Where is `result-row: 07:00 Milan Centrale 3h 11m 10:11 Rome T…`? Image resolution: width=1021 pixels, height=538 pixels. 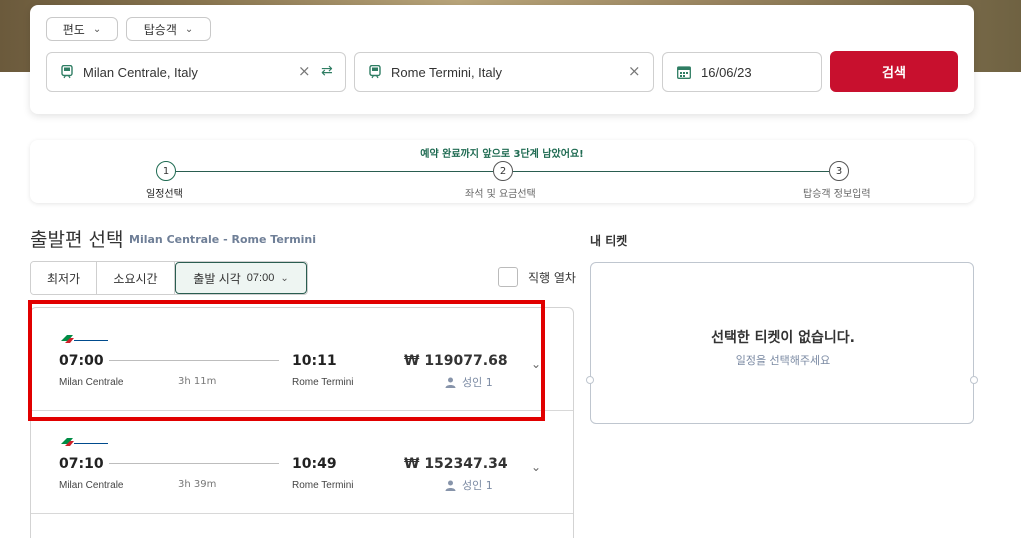 result-row: 07:00 Milan Centrale 3h 11m 10:11 Rome T… is located at coordinates (302, 359).